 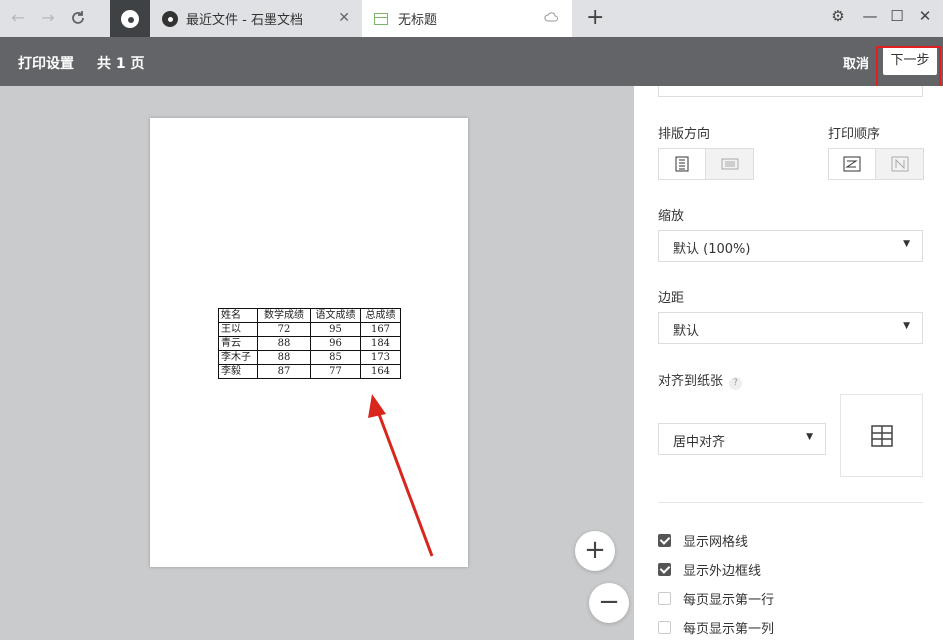 What do you see at coordinates (238, 315) in the screenshot?
I see `table-header: 姓名` at bounding box center [238, 315].